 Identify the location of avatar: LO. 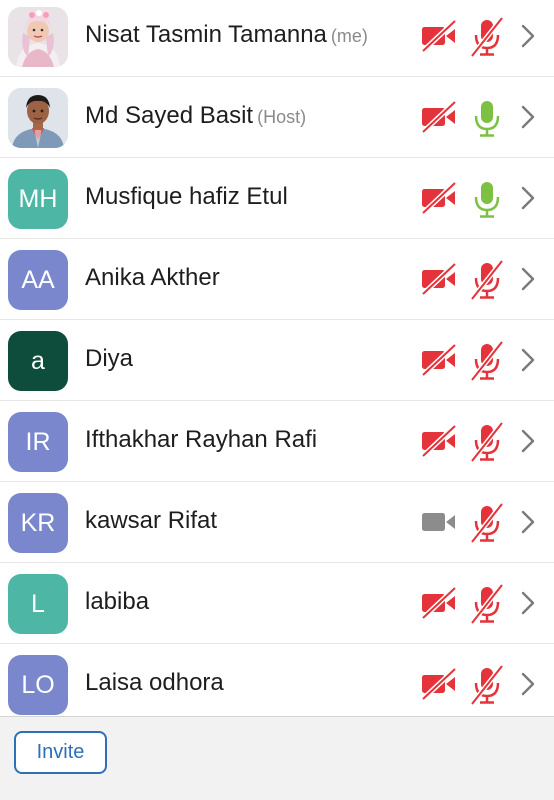
(38, 685).